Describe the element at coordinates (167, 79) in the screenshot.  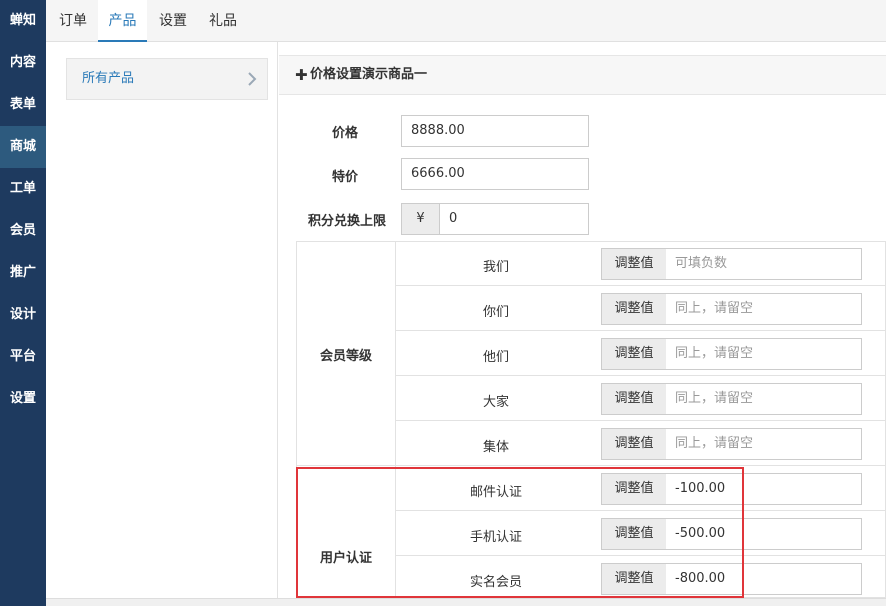
I see `category-all-products: 所有产品` at that location.